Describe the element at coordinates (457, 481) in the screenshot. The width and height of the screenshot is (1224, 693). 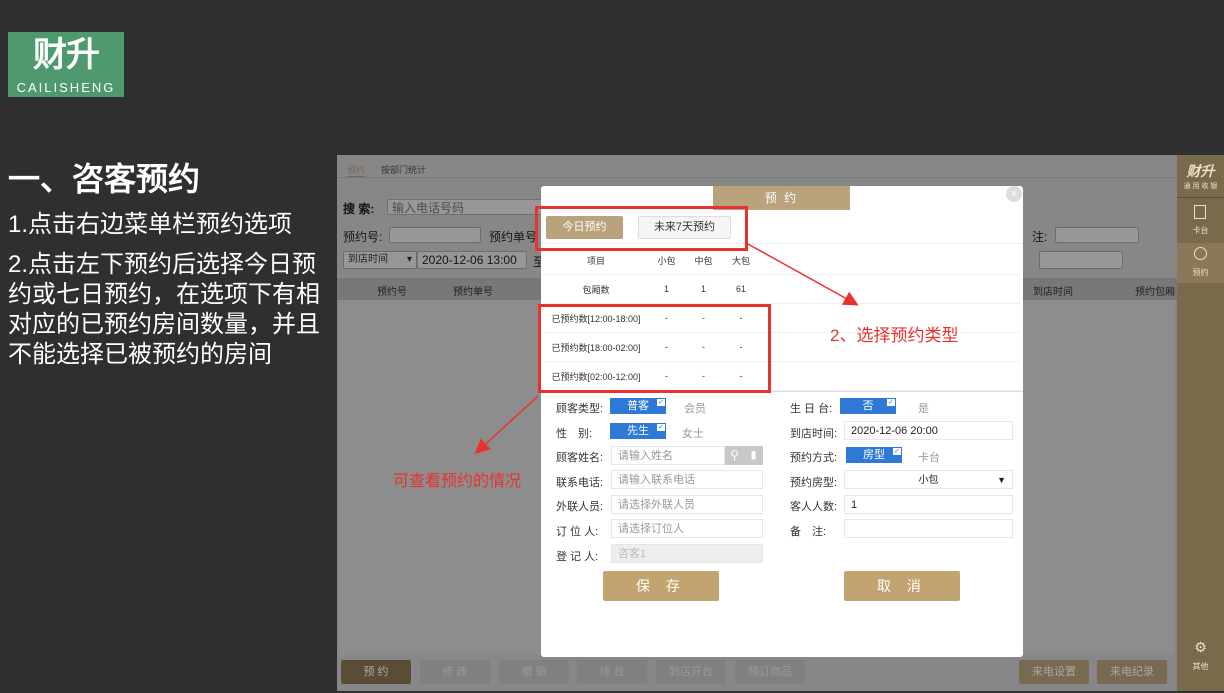
I see `annotation-view-status: 可查看预约的情况` at that location.